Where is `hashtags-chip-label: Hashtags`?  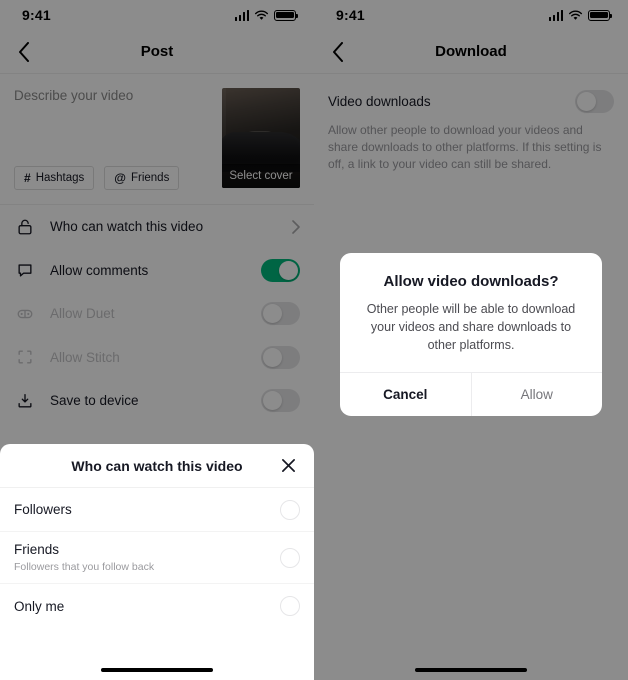
hashtags-chip-label: Hashtags is located at coordinates (60, 178).